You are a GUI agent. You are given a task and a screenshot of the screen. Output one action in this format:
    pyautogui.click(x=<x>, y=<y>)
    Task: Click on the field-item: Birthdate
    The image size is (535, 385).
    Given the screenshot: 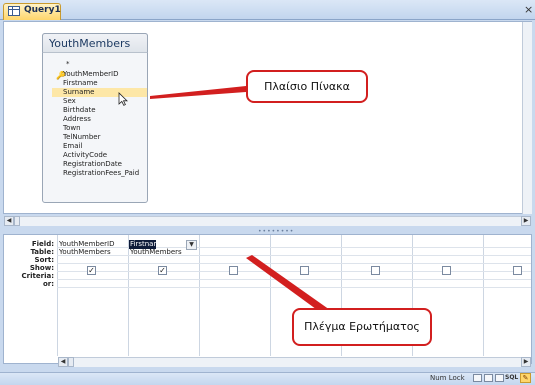 What is the action you would take?
    pyautogui.click(x=79, y=110)
    